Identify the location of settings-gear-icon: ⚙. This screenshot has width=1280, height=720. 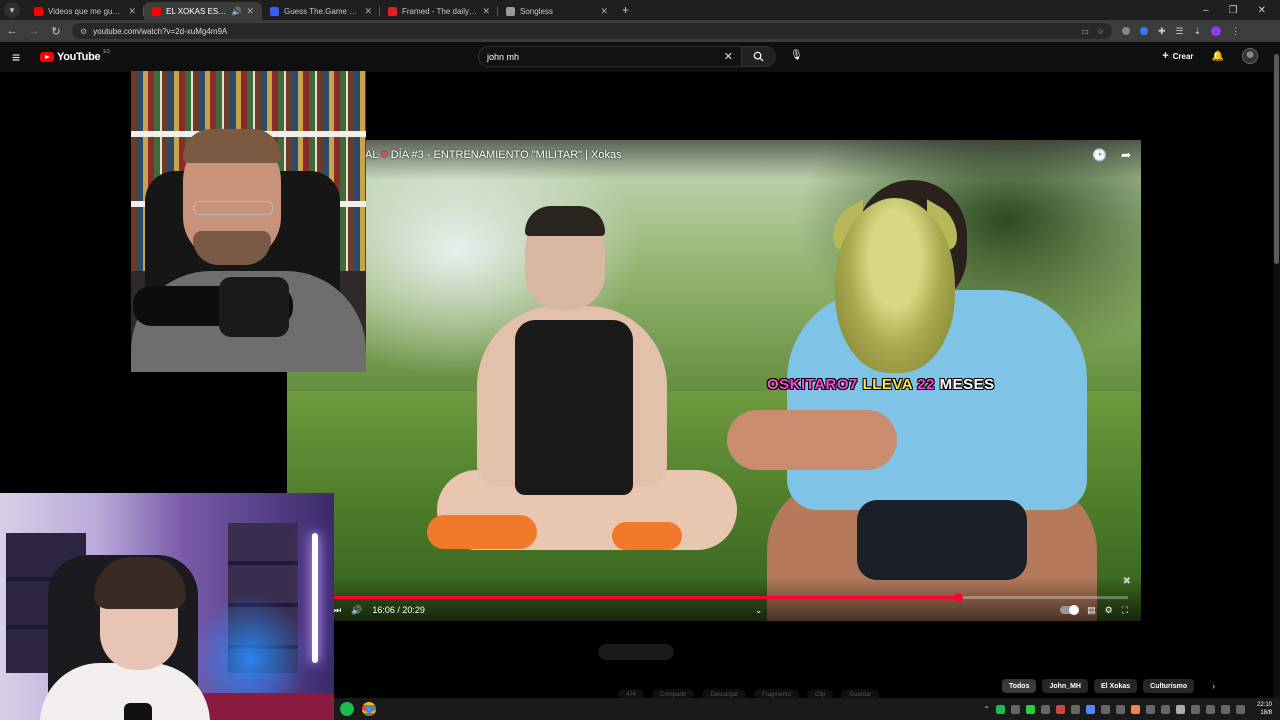
(1109, 610).